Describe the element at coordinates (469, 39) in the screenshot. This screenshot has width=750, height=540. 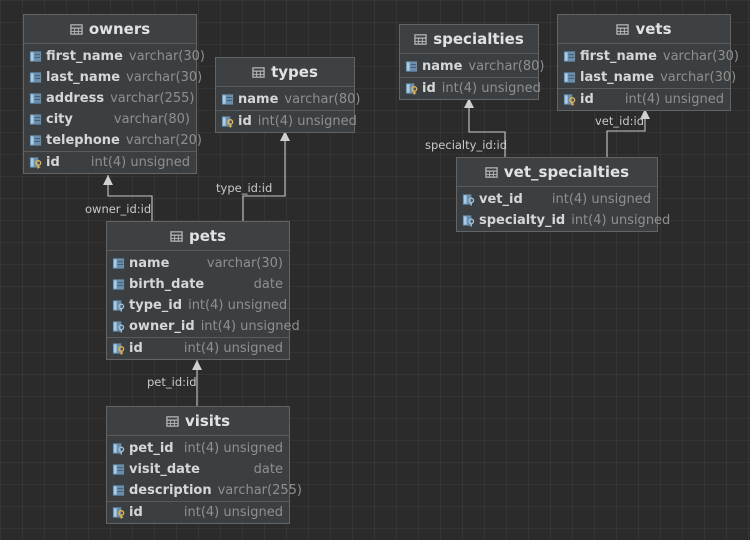
I see `table-header: specialties` at that location.